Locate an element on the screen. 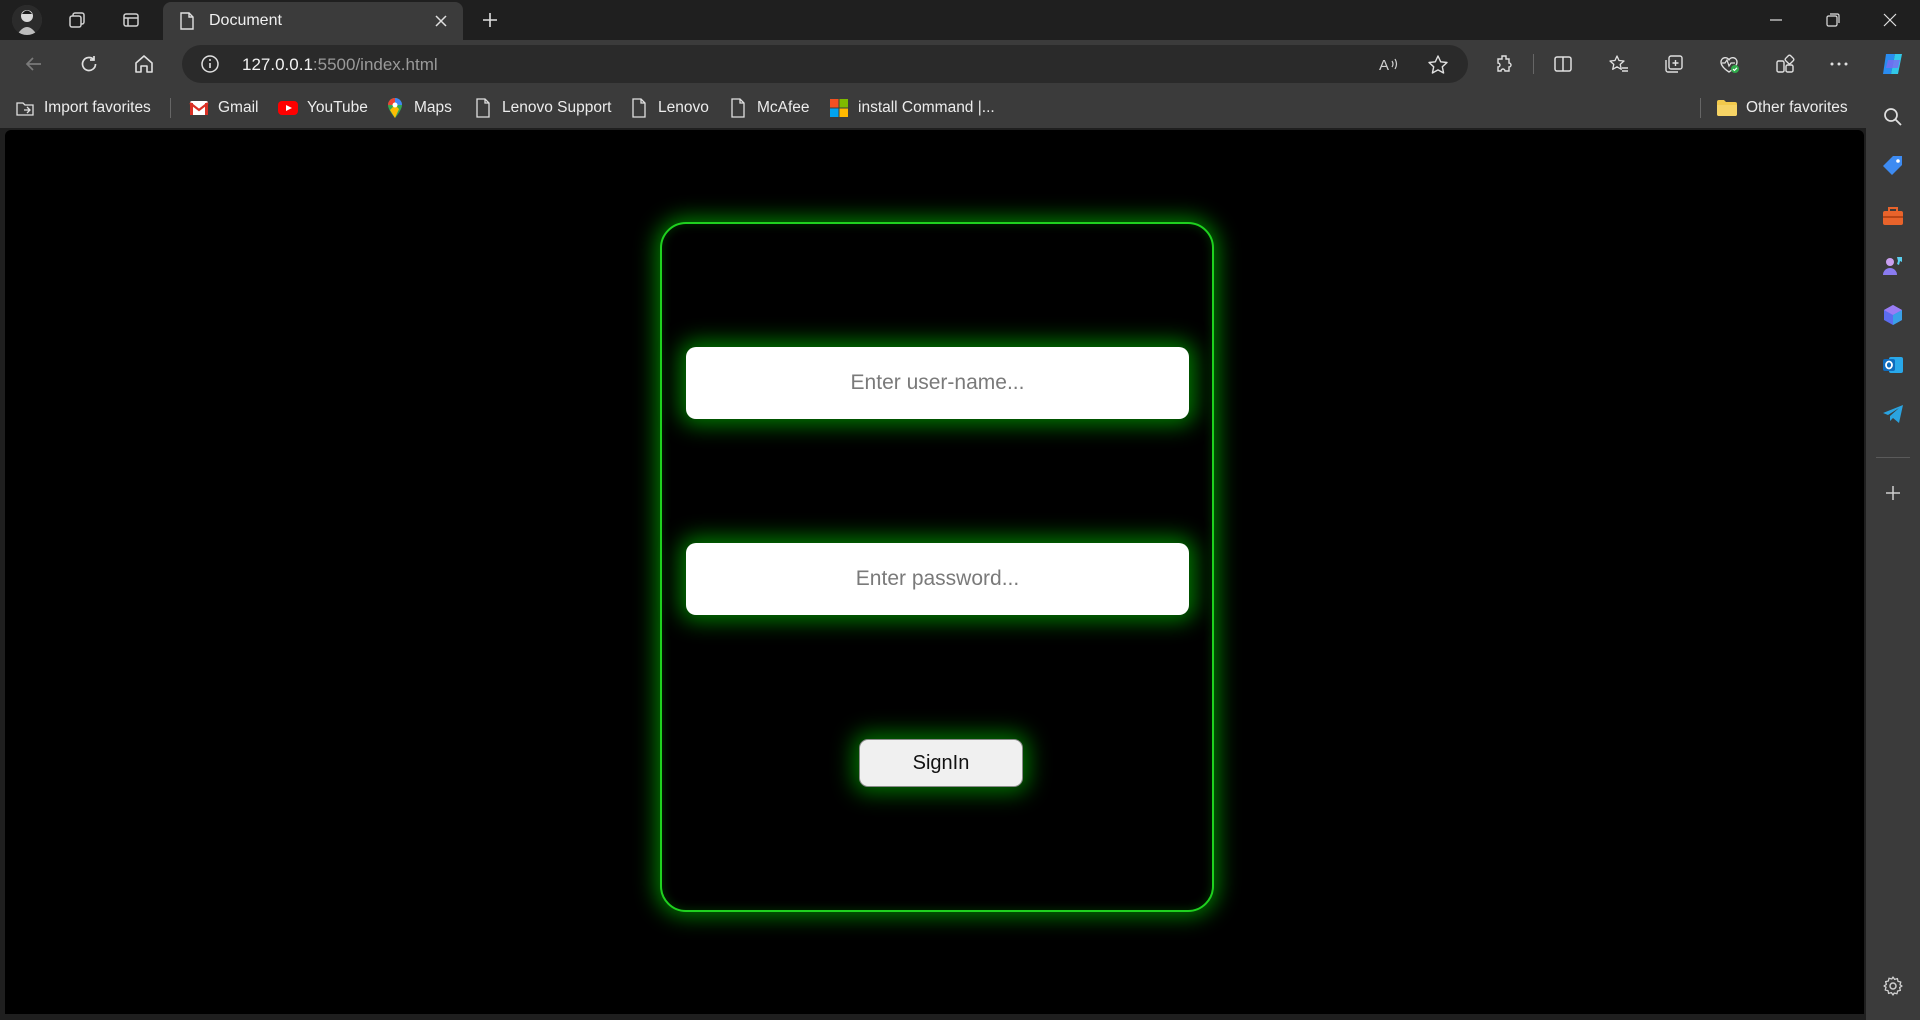 Image resolution: width=1920 pixels, height=1020 pixels. profile-avatar is located at coordinates (27, 20).